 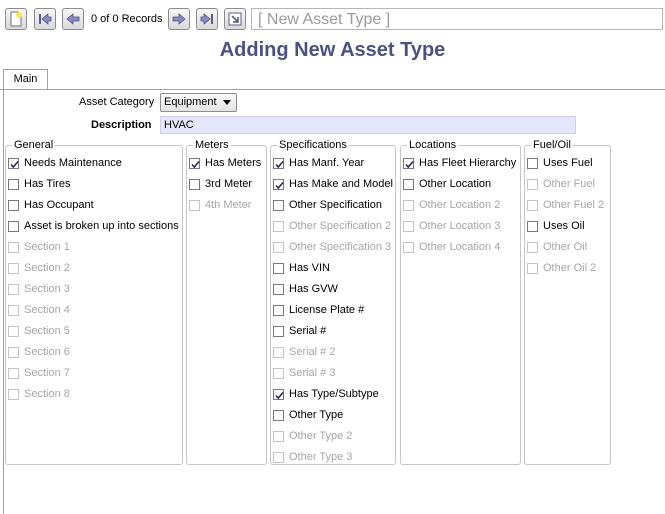 I want to click on checkbox-row: Other Fuel 2, so click(x=565, y=205).